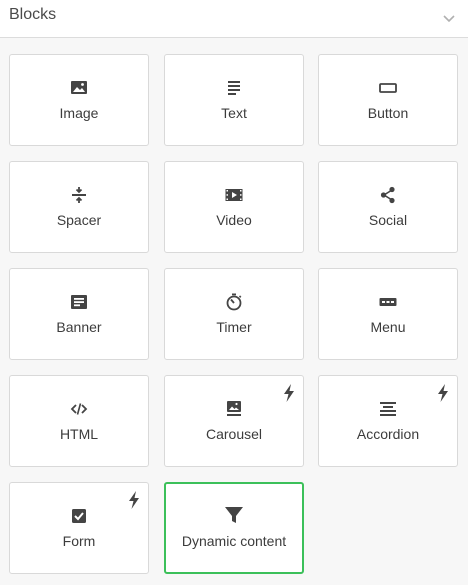  Describe the element at coordinates (388, 88) in the screenshot. I see `button-icon` at that location.